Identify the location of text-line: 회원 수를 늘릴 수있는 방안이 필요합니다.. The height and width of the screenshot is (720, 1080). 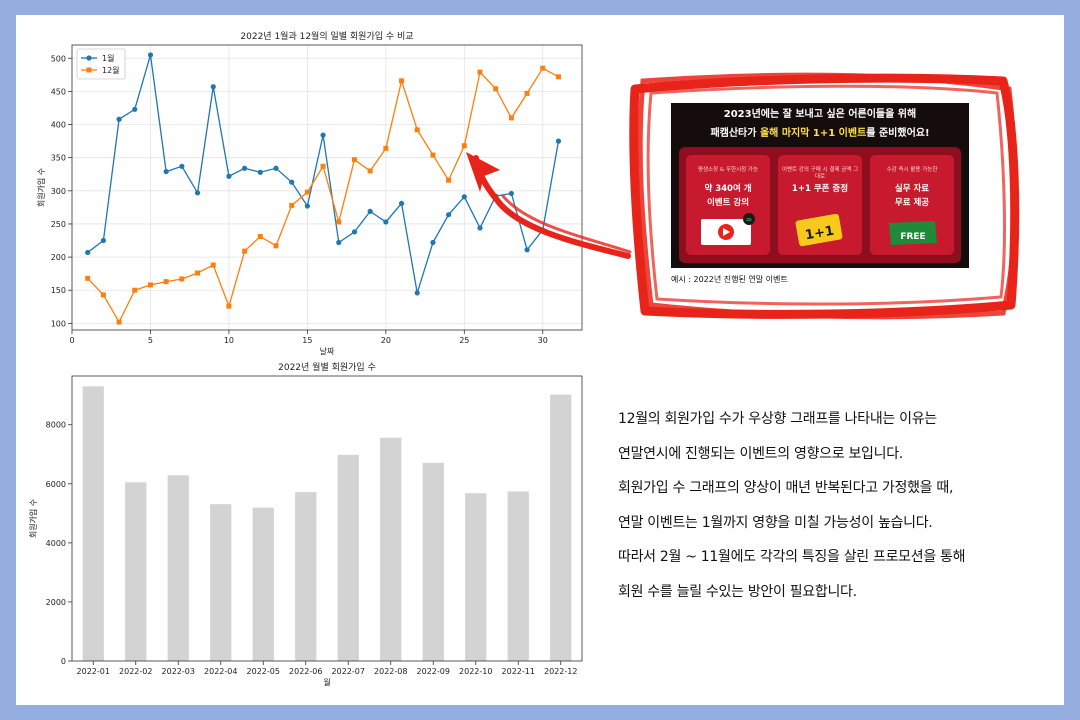
(737, 591).